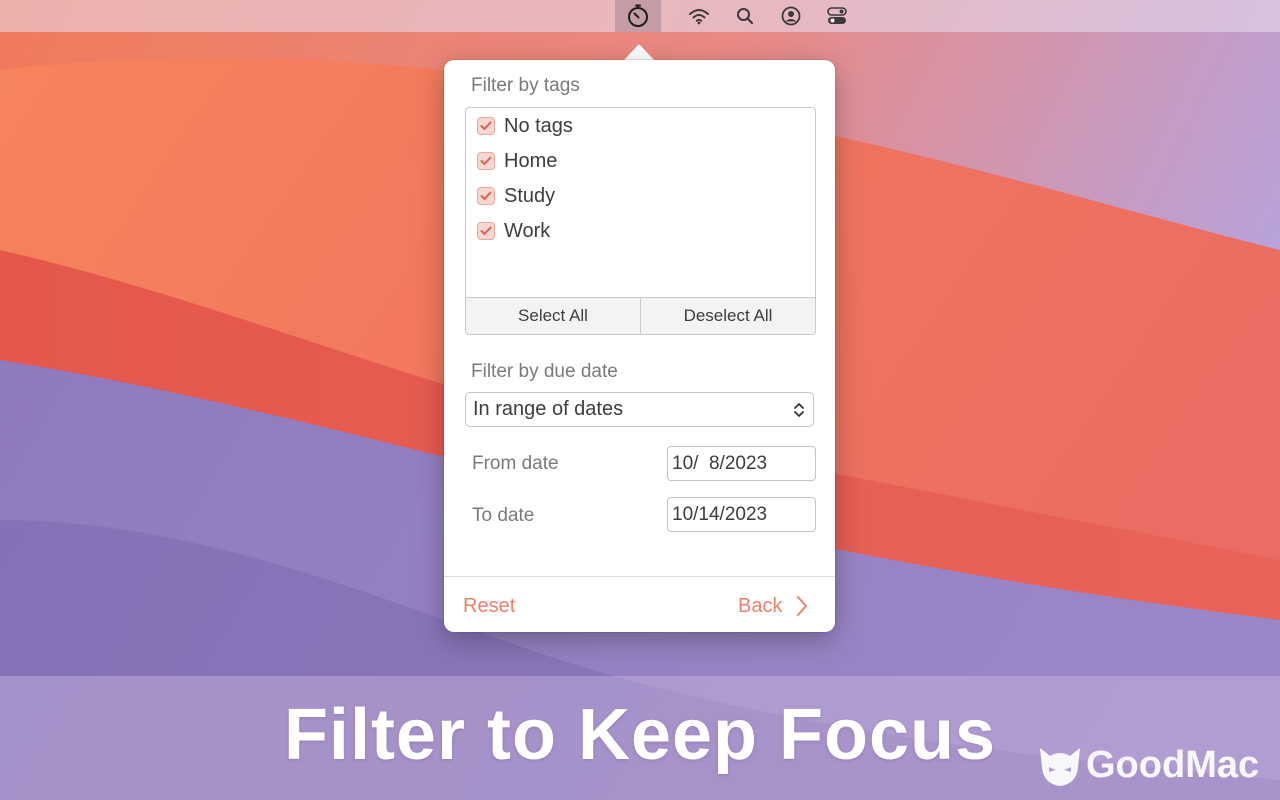  Describe the element at coordinates (639, 409) in the screenshot. I see `due-date-select: In range of dates` at that location.